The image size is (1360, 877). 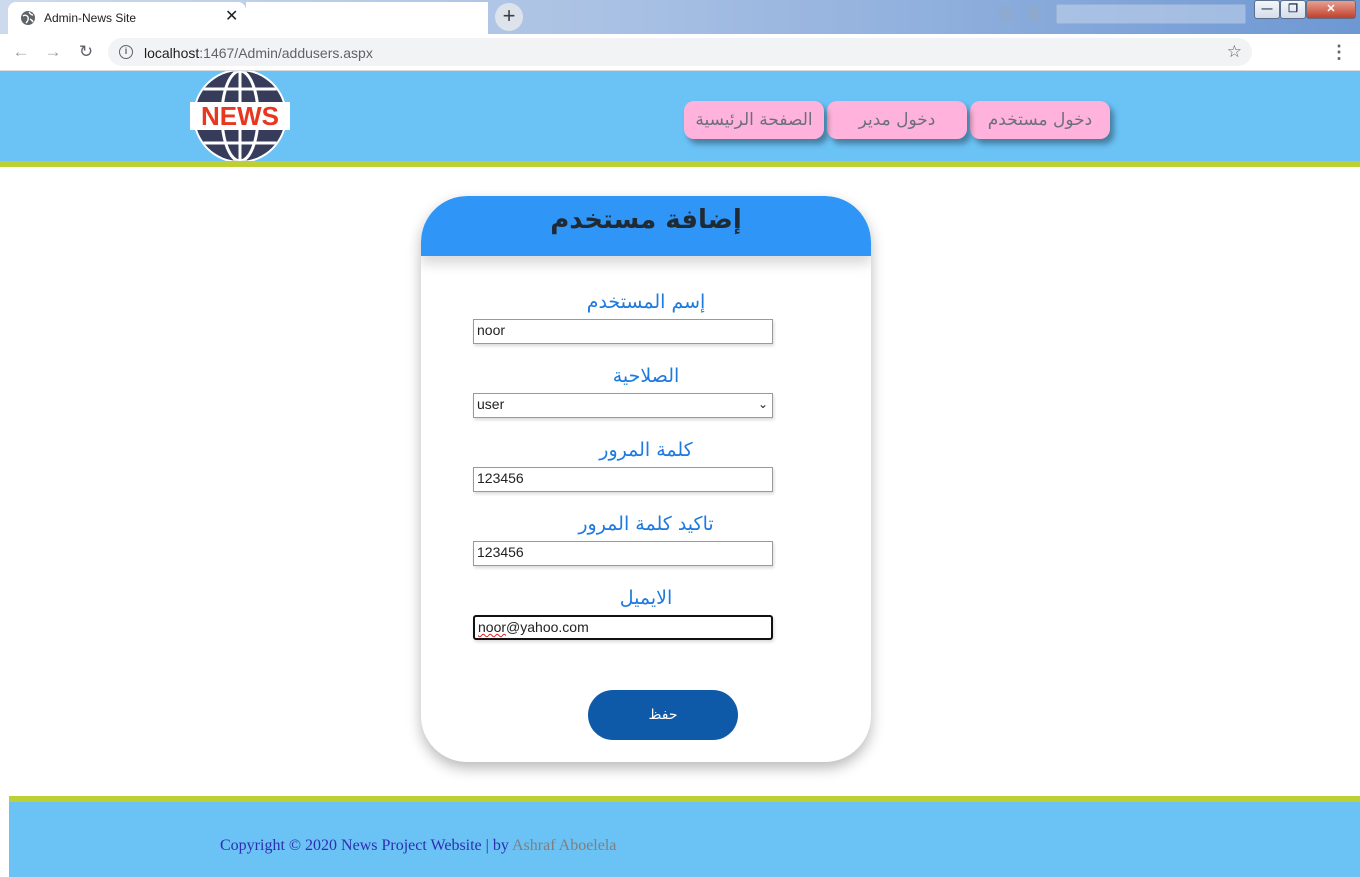 I want to click on role-select: user ⌄, so click(x=623, y=405).